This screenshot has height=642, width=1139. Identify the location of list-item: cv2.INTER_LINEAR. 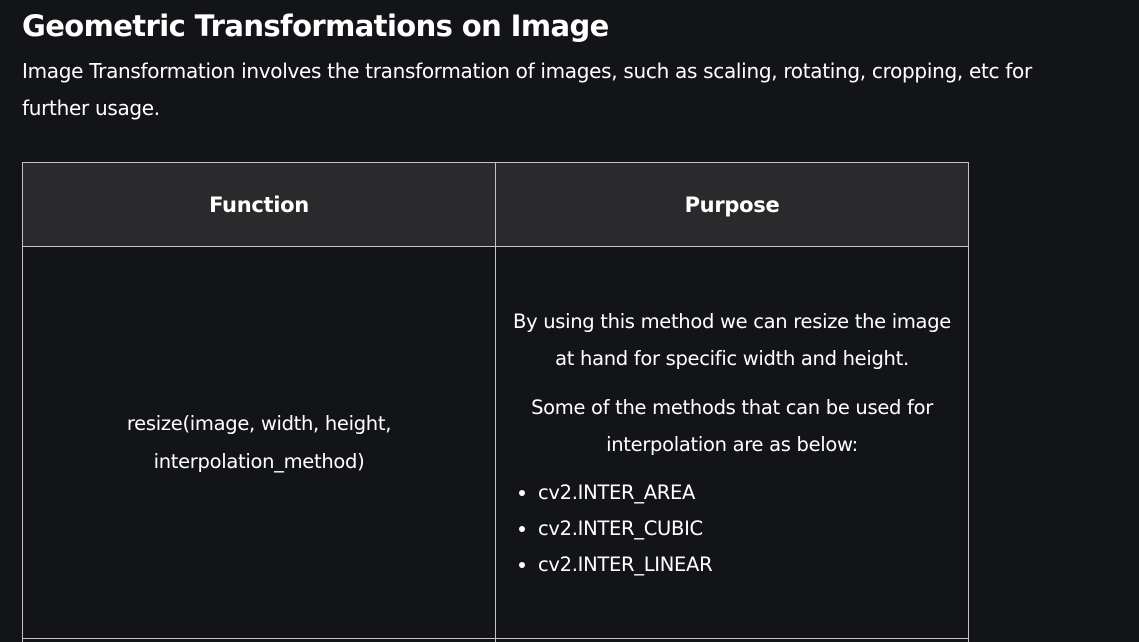
(745, 565).